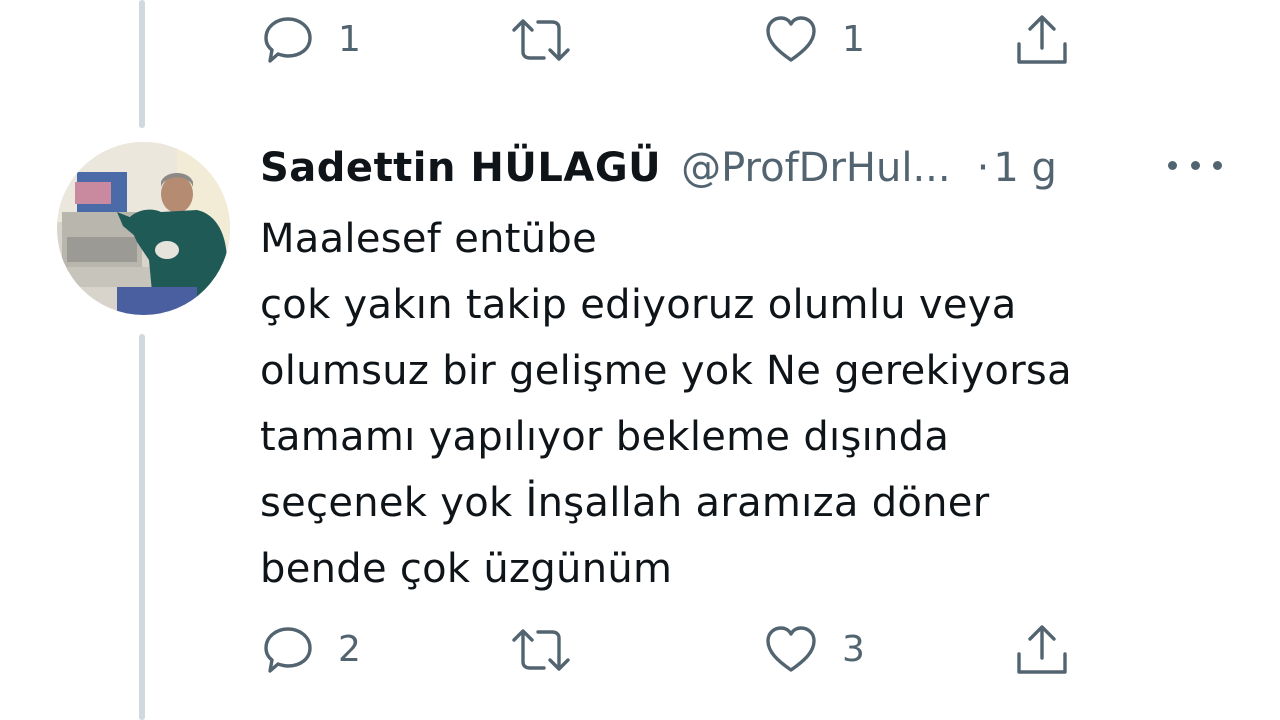  Describe the element at coordinates (638, 305) in the screenshot. I see `tweet-text-line: çok yakın takip ediyoruz olumlu veya` at that location.